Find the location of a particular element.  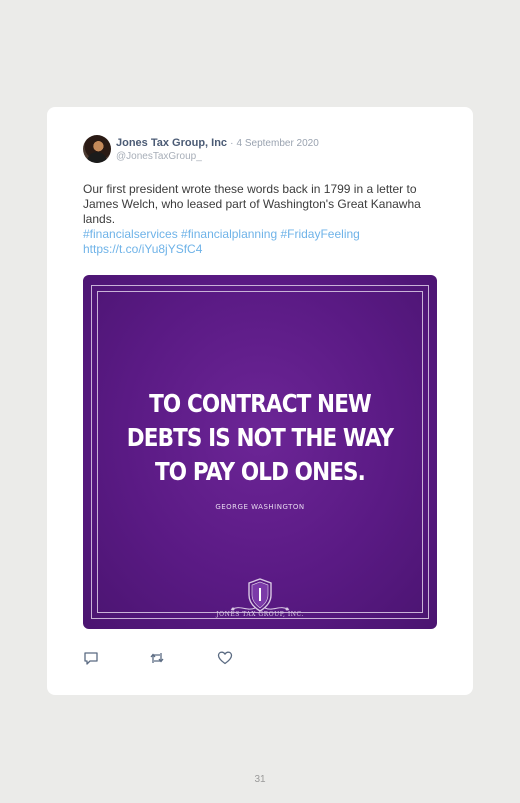

tweet-header: Jones Tax Group, Inc · 4 September 2020 is located at coordinates (217, 143).